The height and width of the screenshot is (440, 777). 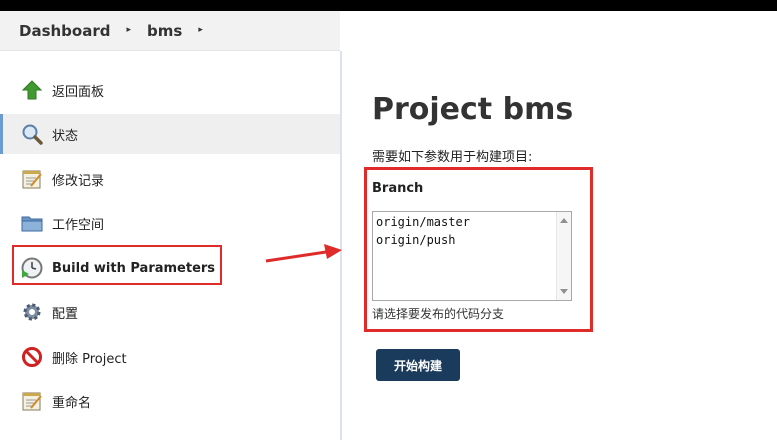 I want to click on build-button: 开始构建, so click(x=418, y=365).